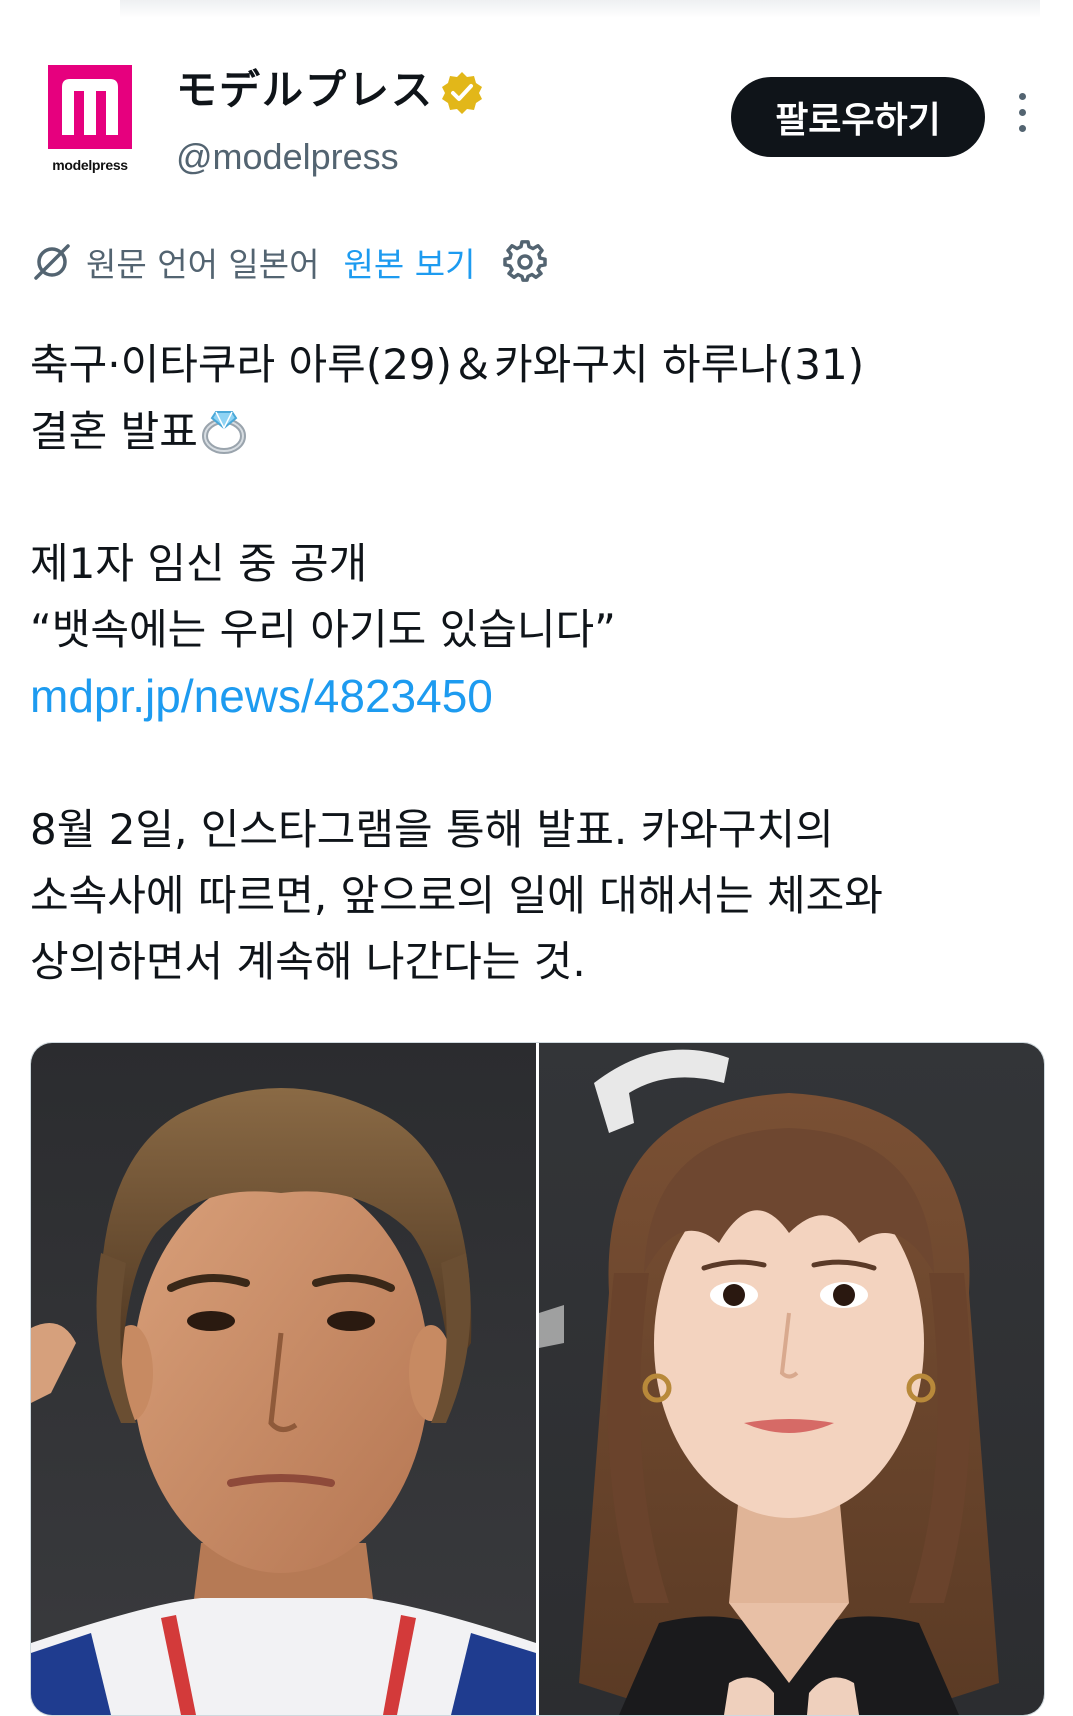 The image size is (1073, 1716). What do you see at coordinates (535, 431) in the screenshot?
I see `tweet-line-with-emoji: 결혼 발표` at bounding box center [535, 431].